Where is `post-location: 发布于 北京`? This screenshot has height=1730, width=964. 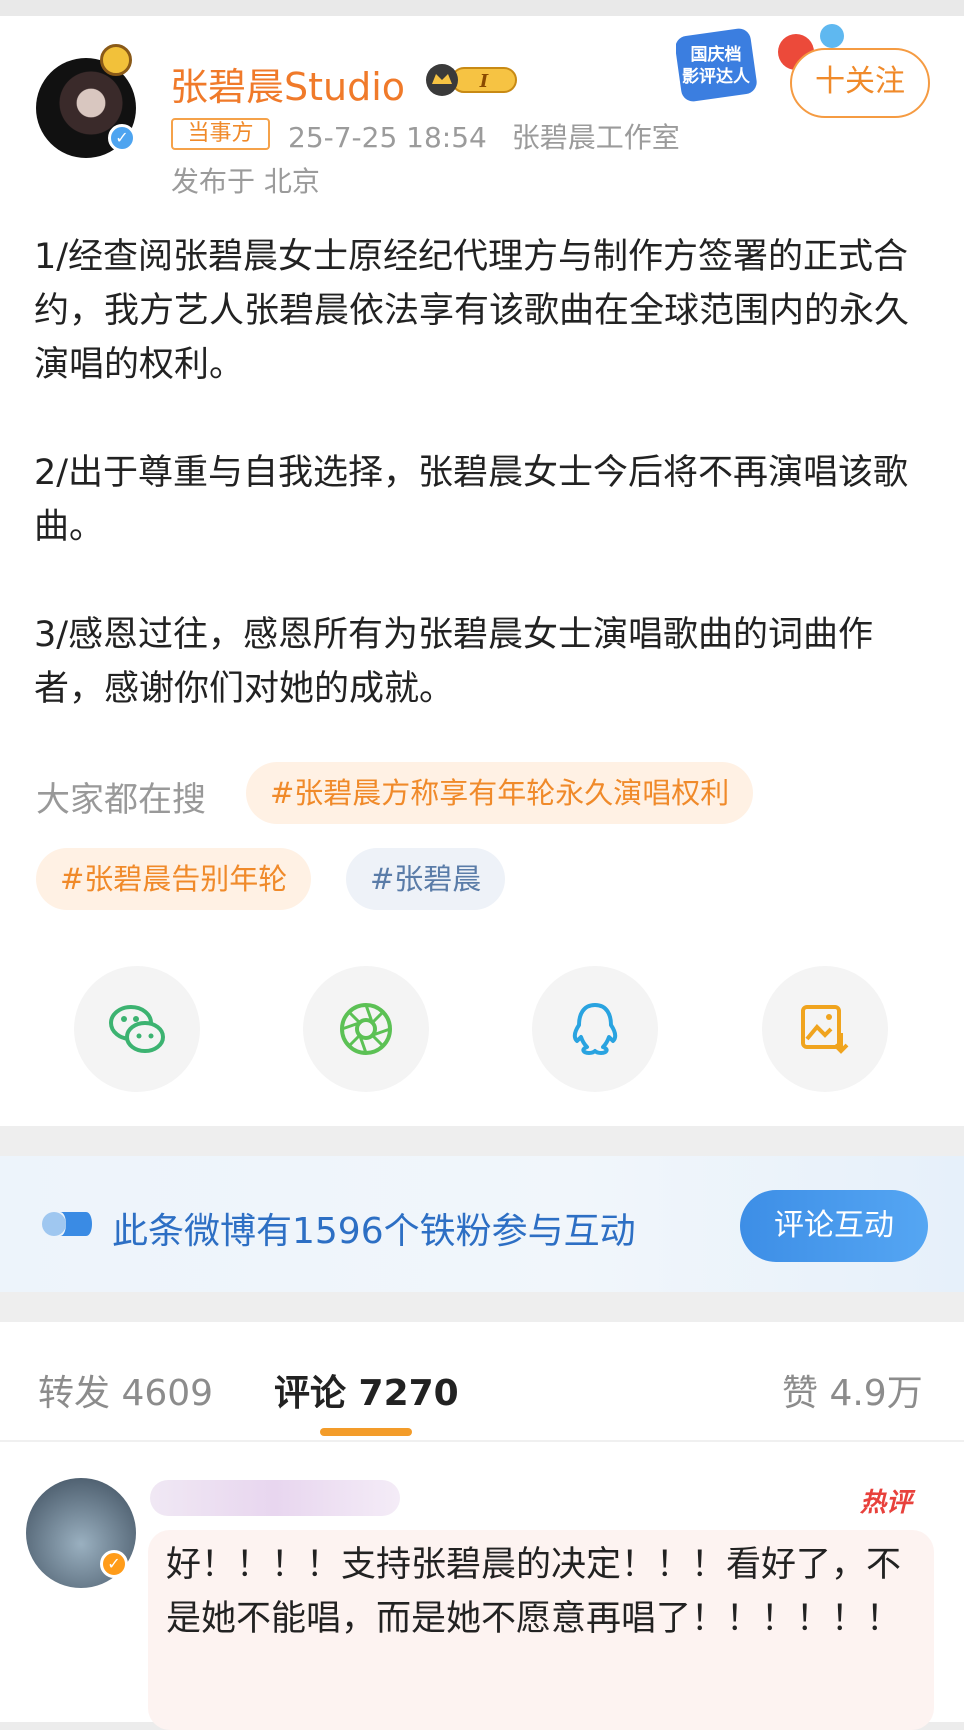 post-location: 发布于 北京 is located at coordinates (245, 181).